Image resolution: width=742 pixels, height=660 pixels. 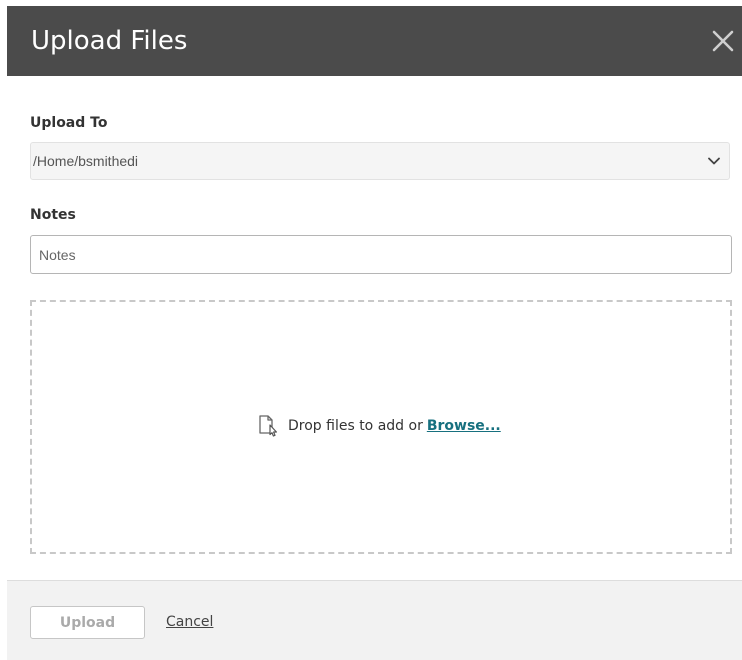 I want to click on upload-button: Upload, so click(x=87, y=622).